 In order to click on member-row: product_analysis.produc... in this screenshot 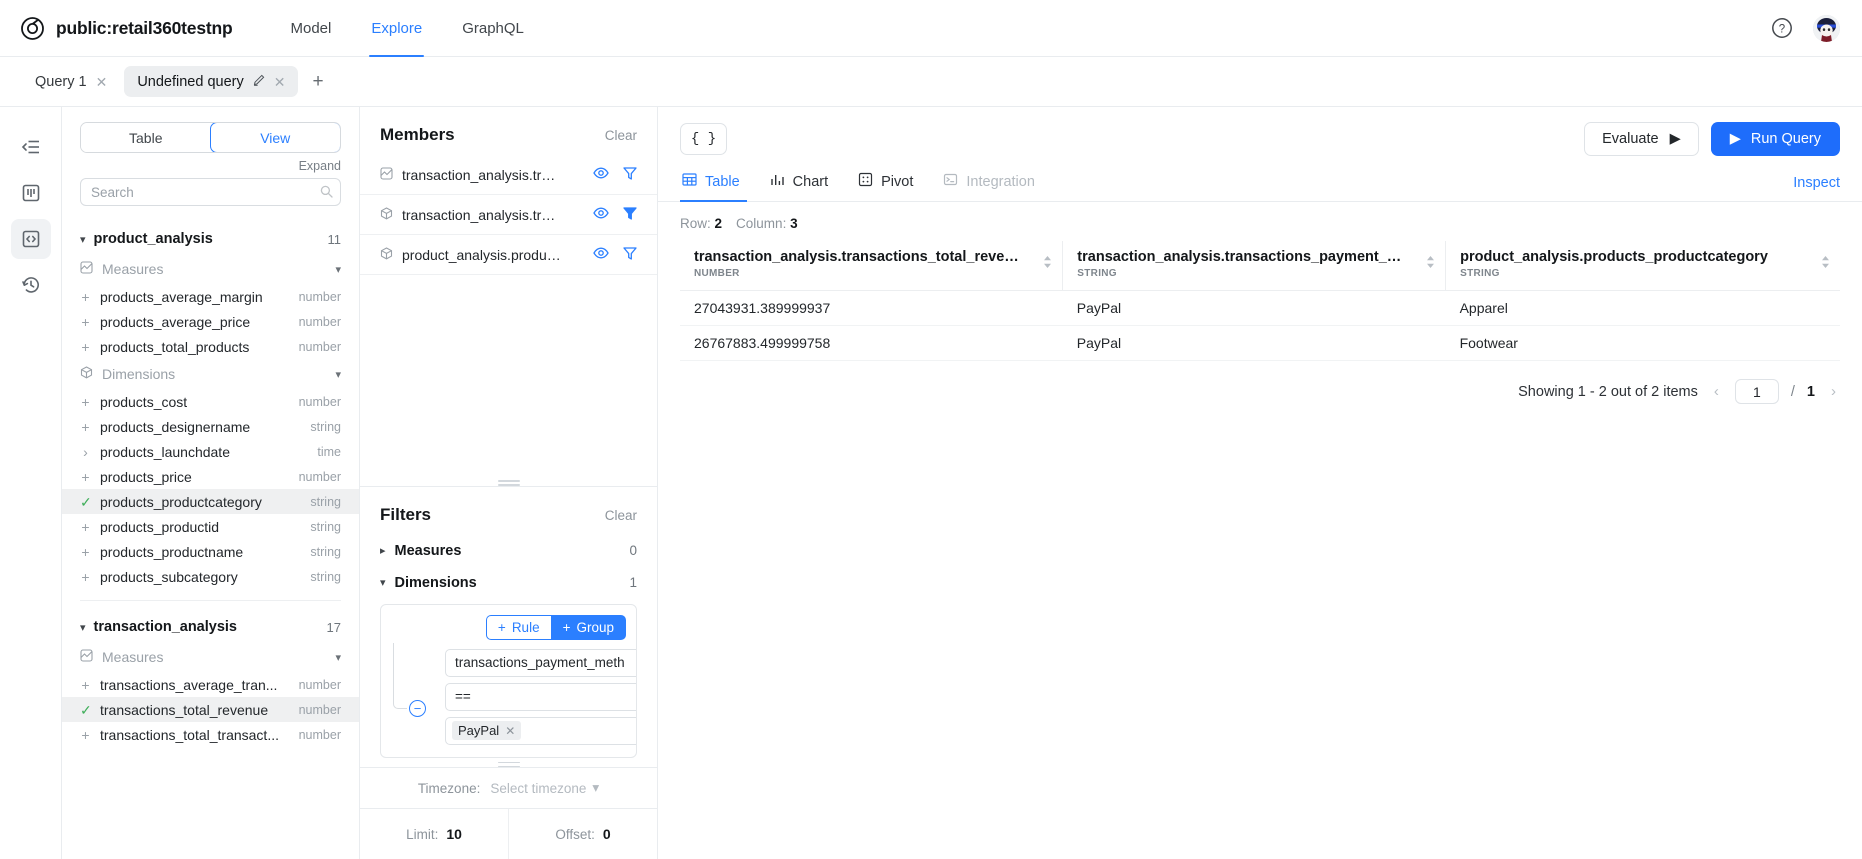, I will do `click(508, 255)`.